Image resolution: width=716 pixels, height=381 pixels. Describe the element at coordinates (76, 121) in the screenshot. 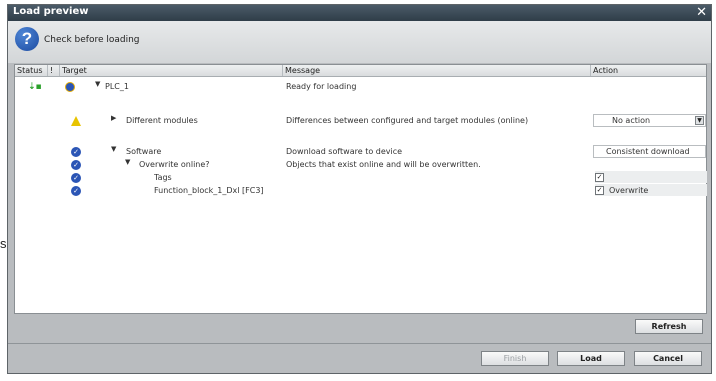

I see `warning-icon` at that location.